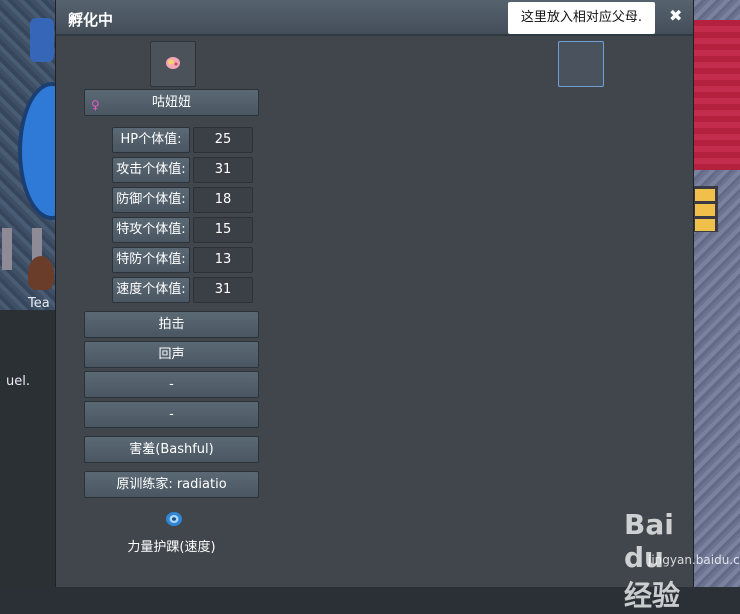 The image size is (740, 614). What do you see at coordinates (705, 209) in the screenshot?
I see `map-window` at bounding box center [705, 209].